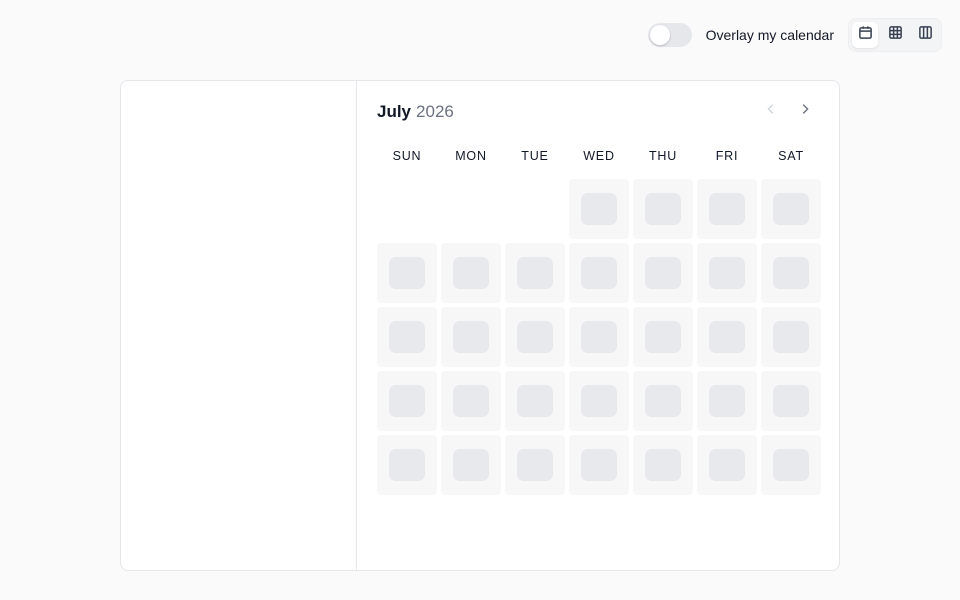 This screenshot has width=960, height=600. I want to click on next-month-button, so click(805, 111).